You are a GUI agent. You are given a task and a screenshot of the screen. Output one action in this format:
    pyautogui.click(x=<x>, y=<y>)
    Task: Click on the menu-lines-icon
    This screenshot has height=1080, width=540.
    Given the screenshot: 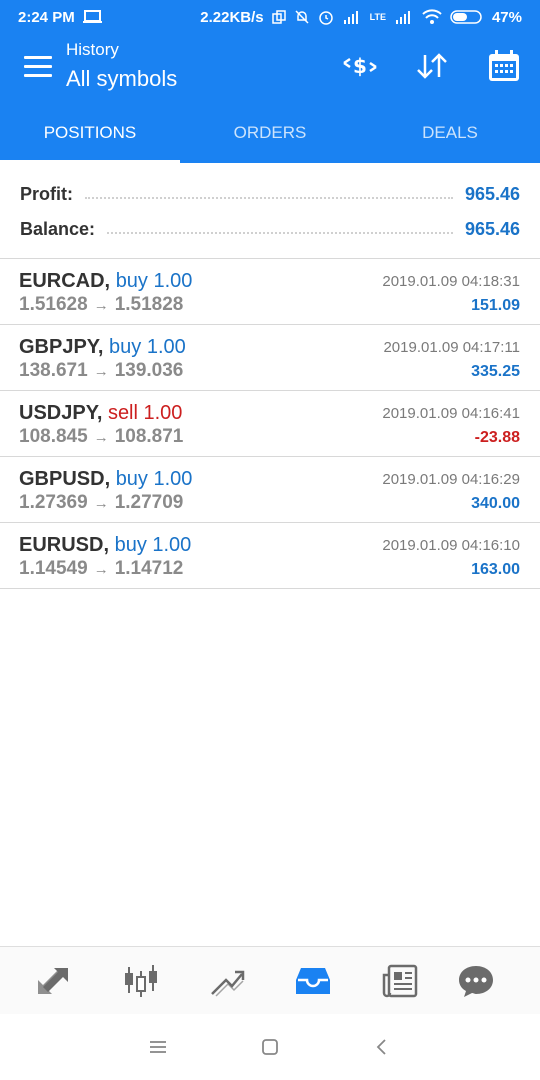 What is the action you would take?
    pyautogui.click(x=158, y=1047)
    